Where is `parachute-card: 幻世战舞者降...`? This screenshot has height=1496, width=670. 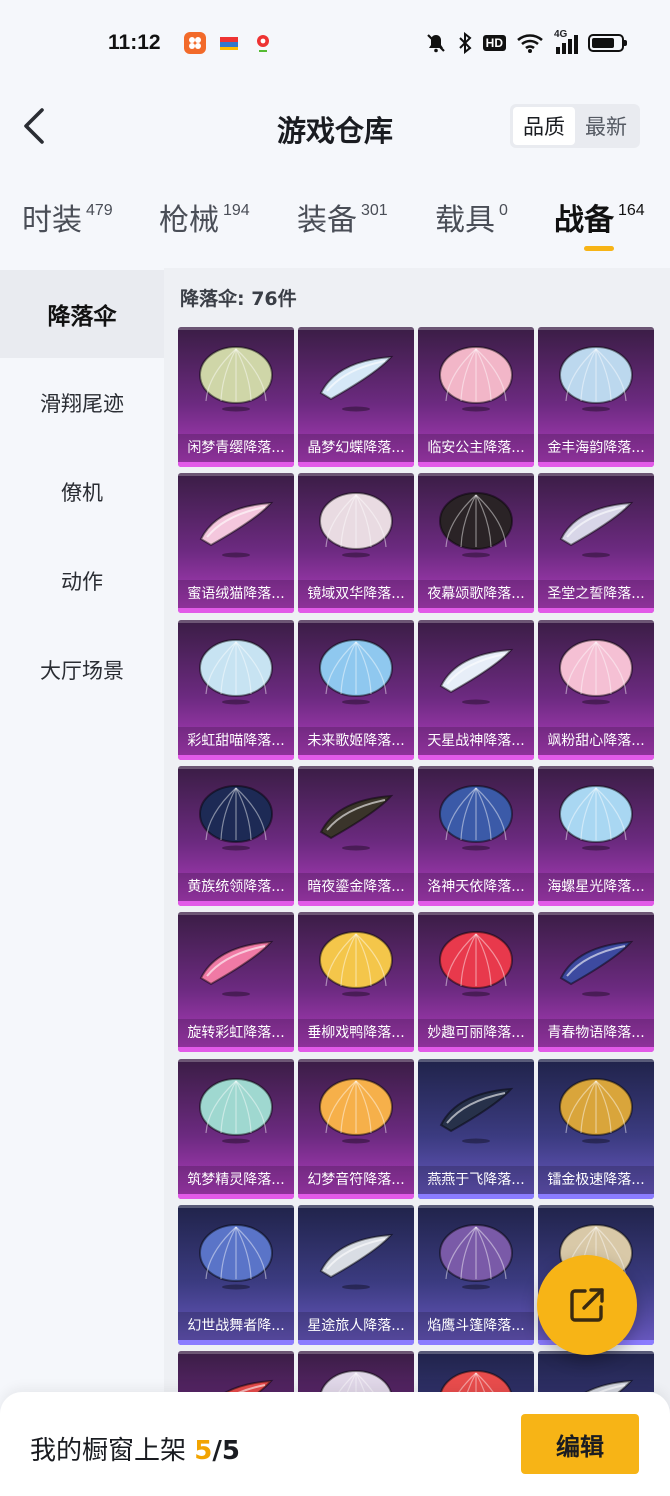 parachute-card: 幻世战舞者降... is located at coordinates (236, 1274).